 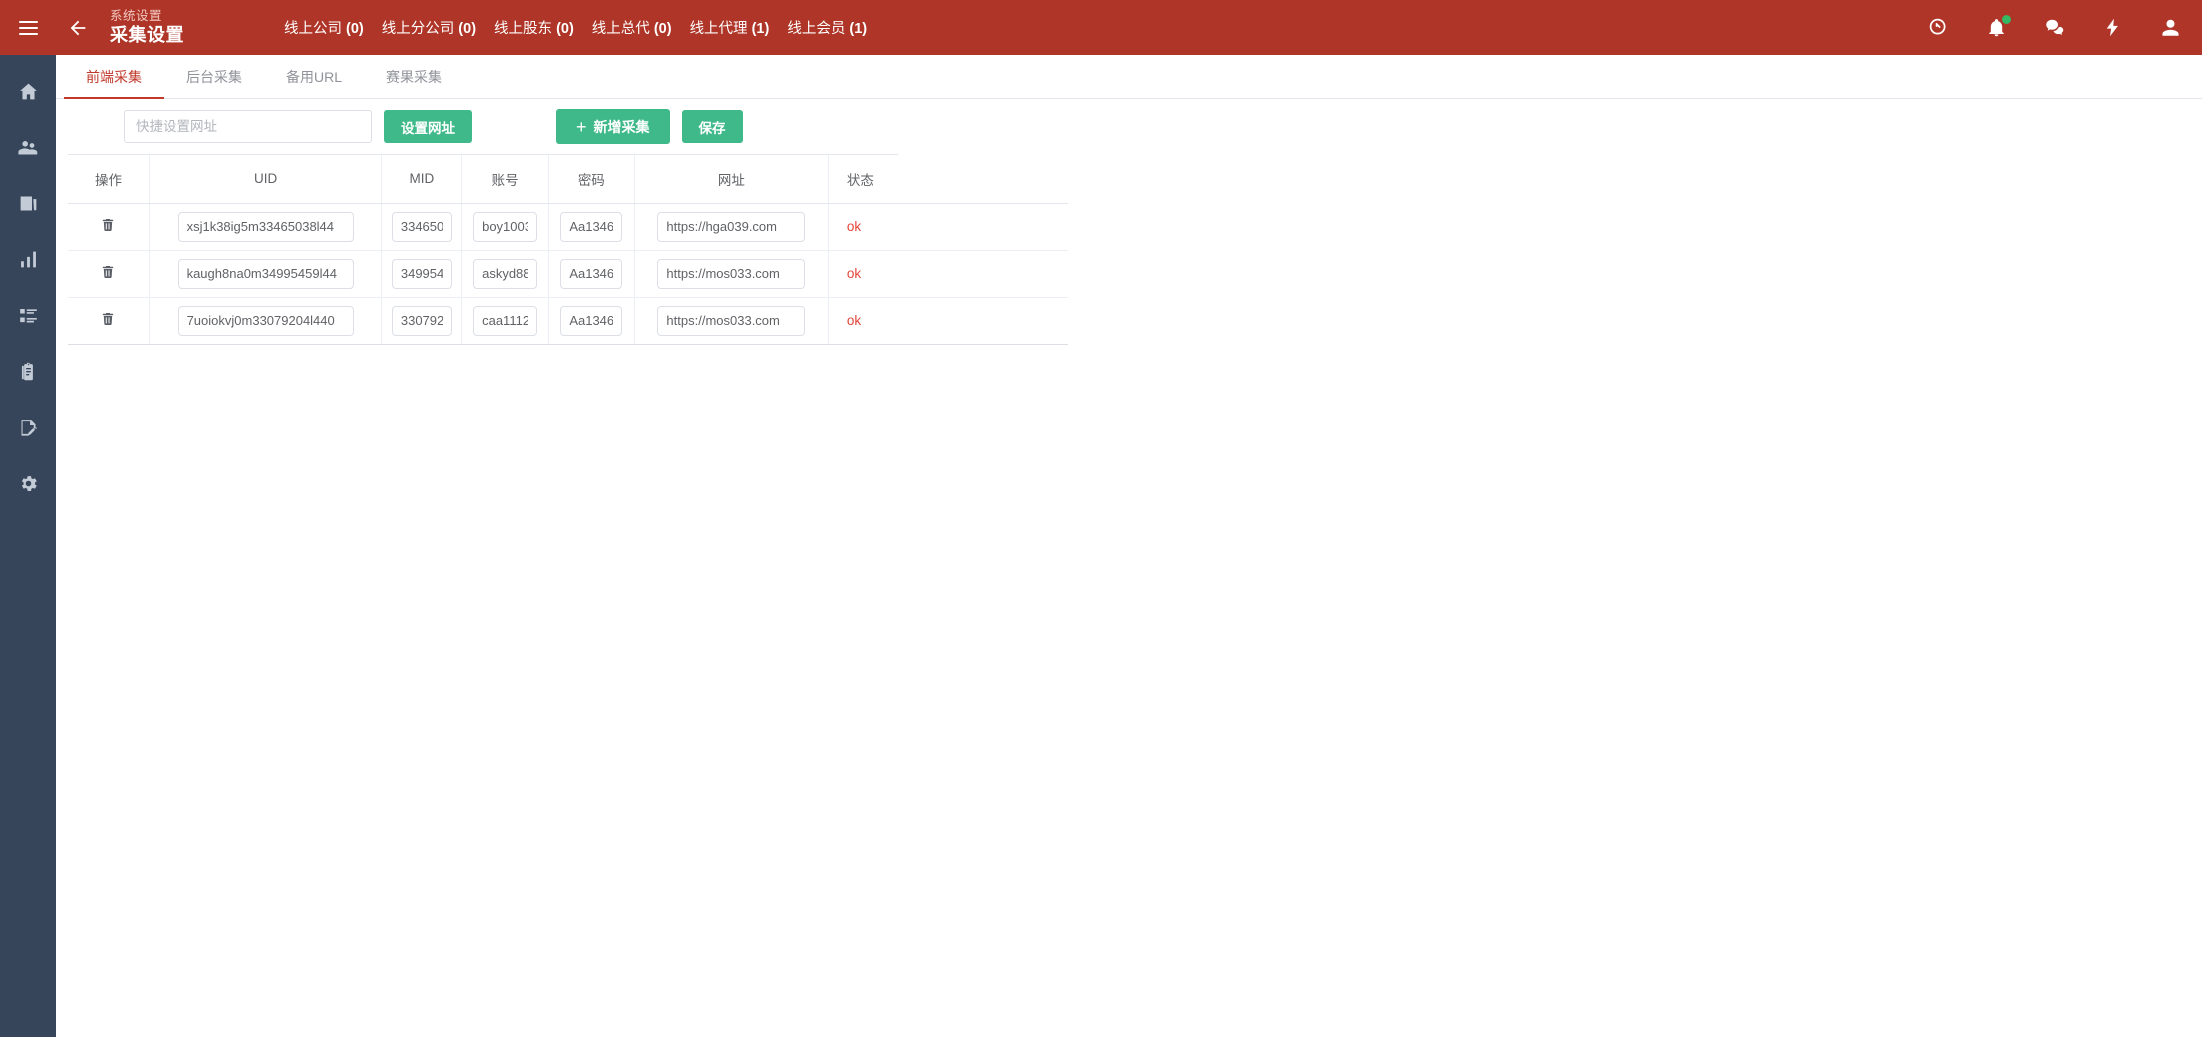 What do you see at coordinates (136, 15) in the screenshot?
I see `breadcrumb: 系统设置` at bounding box center [136, 15].